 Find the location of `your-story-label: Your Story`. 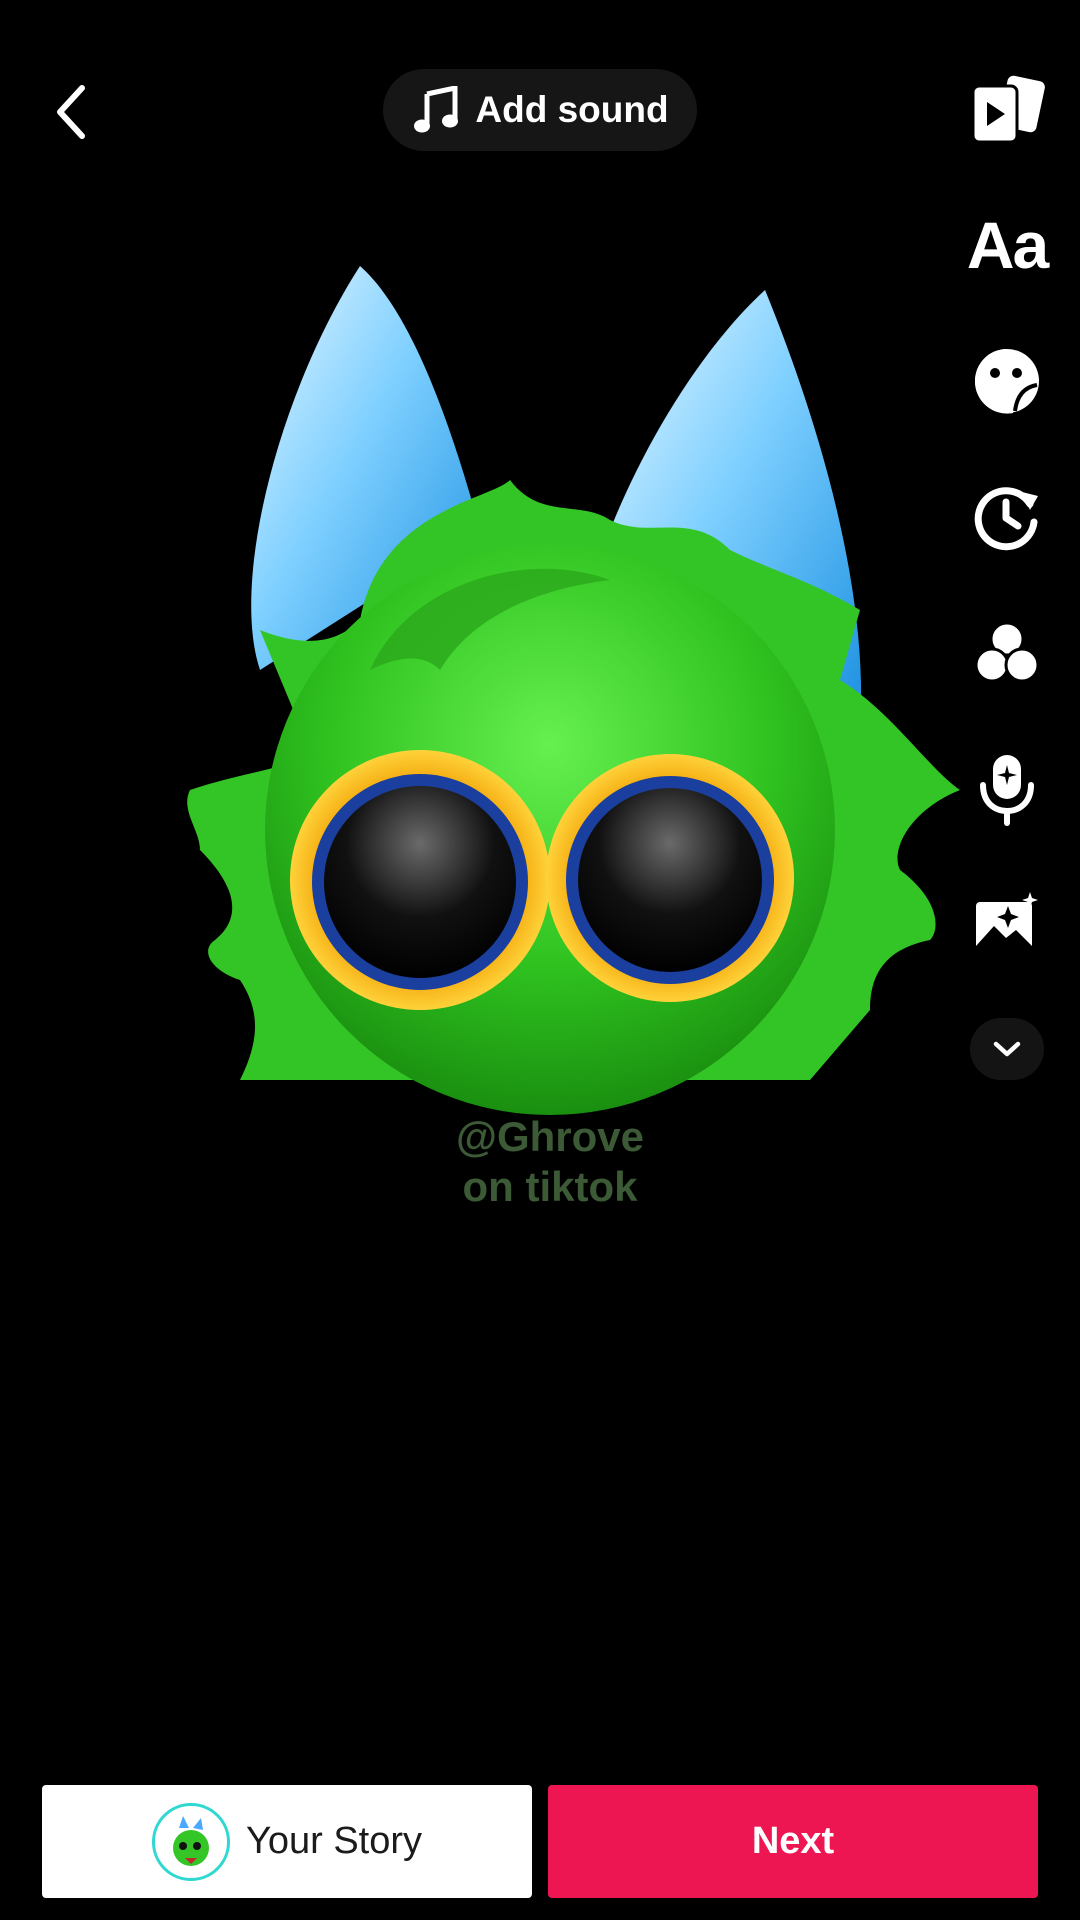

your-story-label: Your Story is located at coordinates (334, 1841).